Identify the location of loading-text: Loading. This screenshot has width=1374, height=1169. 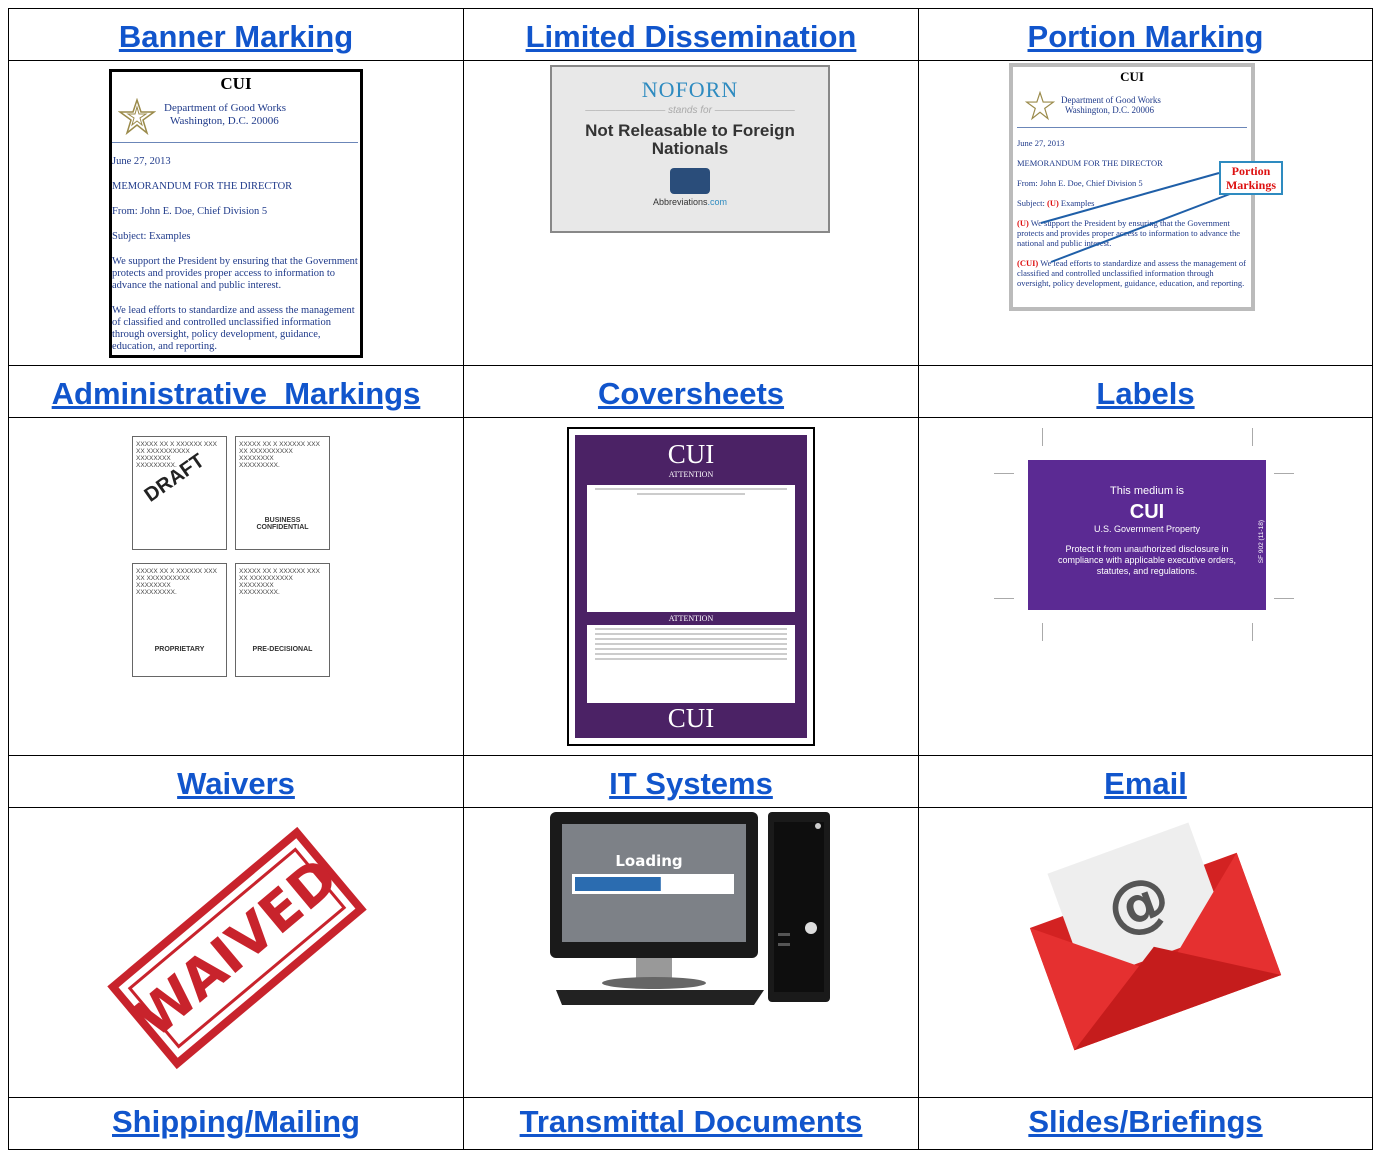
(648, 861).